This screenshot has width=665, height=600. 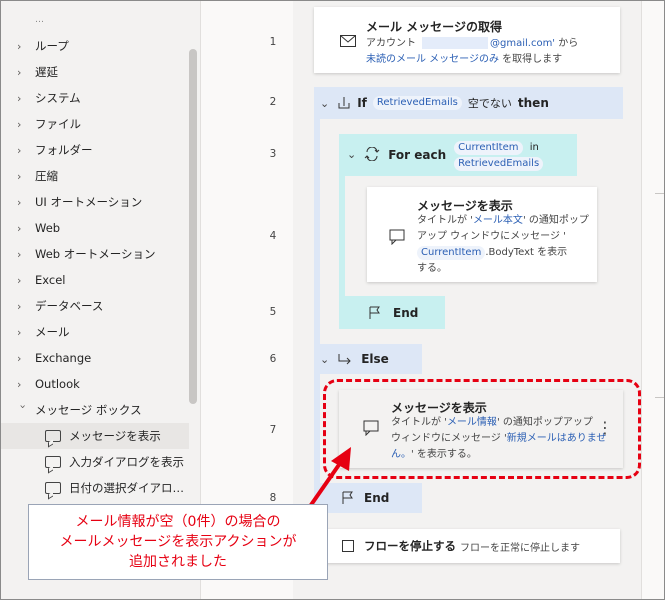 I want to click on in-keyword: in, so click(x=534, y=147).